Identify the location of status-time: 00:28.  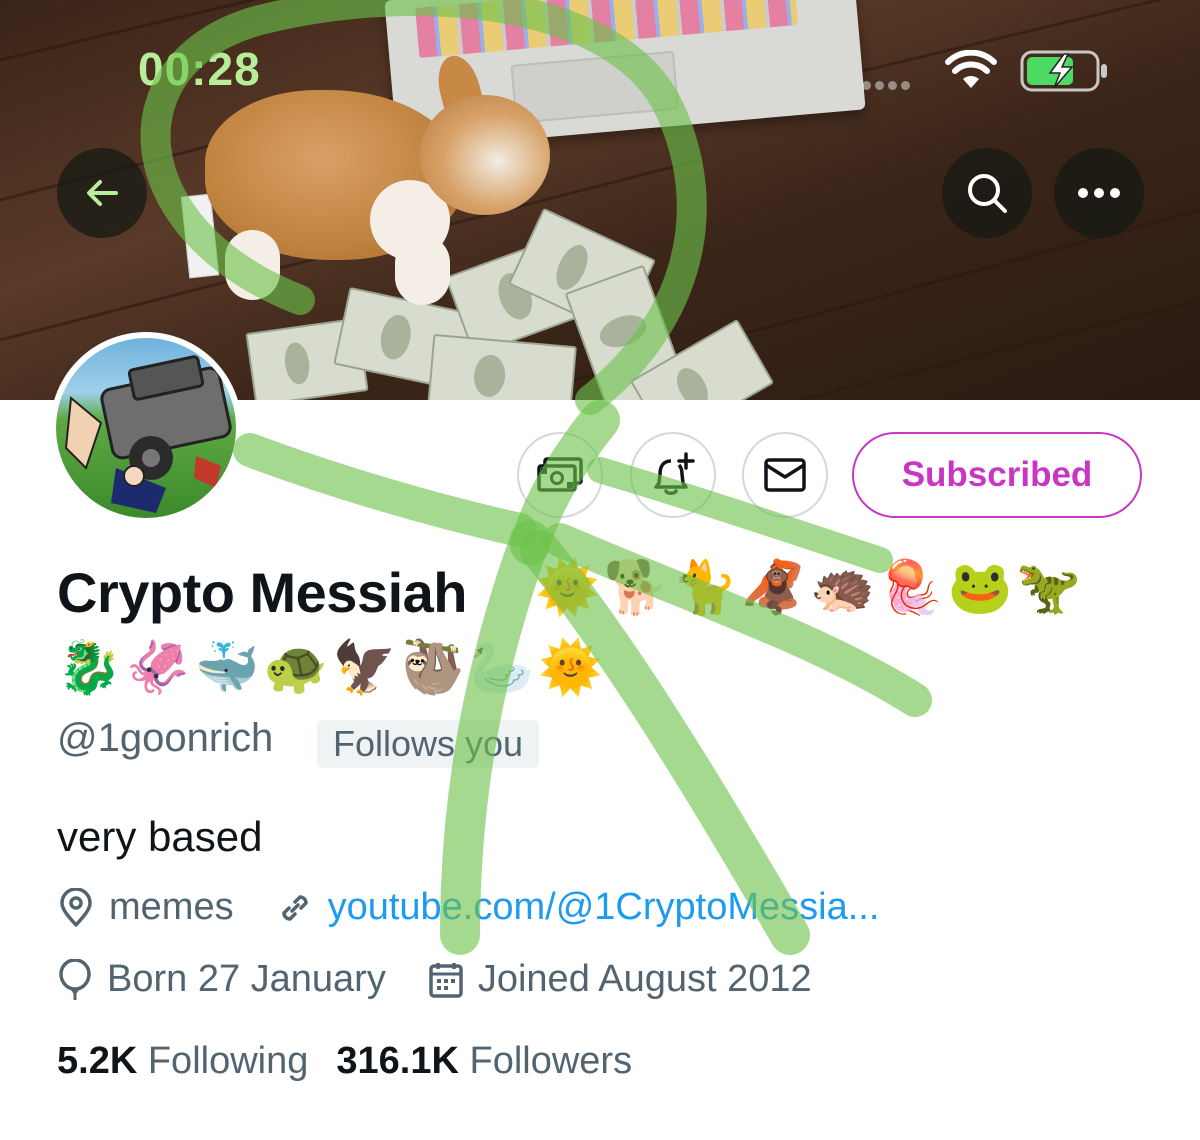
(199, 69).